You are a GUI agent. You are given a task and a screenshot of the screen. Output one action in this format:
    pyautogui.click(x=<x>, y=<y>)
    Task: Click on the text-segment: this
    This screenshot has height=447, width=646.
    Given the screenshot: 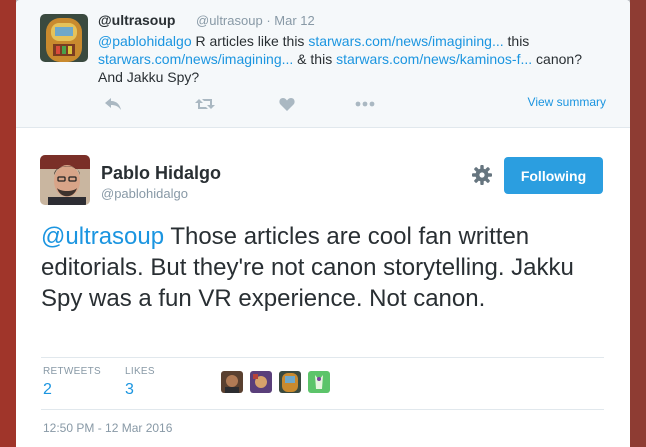 What is the action you would take?
    pyautogui.click(x=516, y=41)
    